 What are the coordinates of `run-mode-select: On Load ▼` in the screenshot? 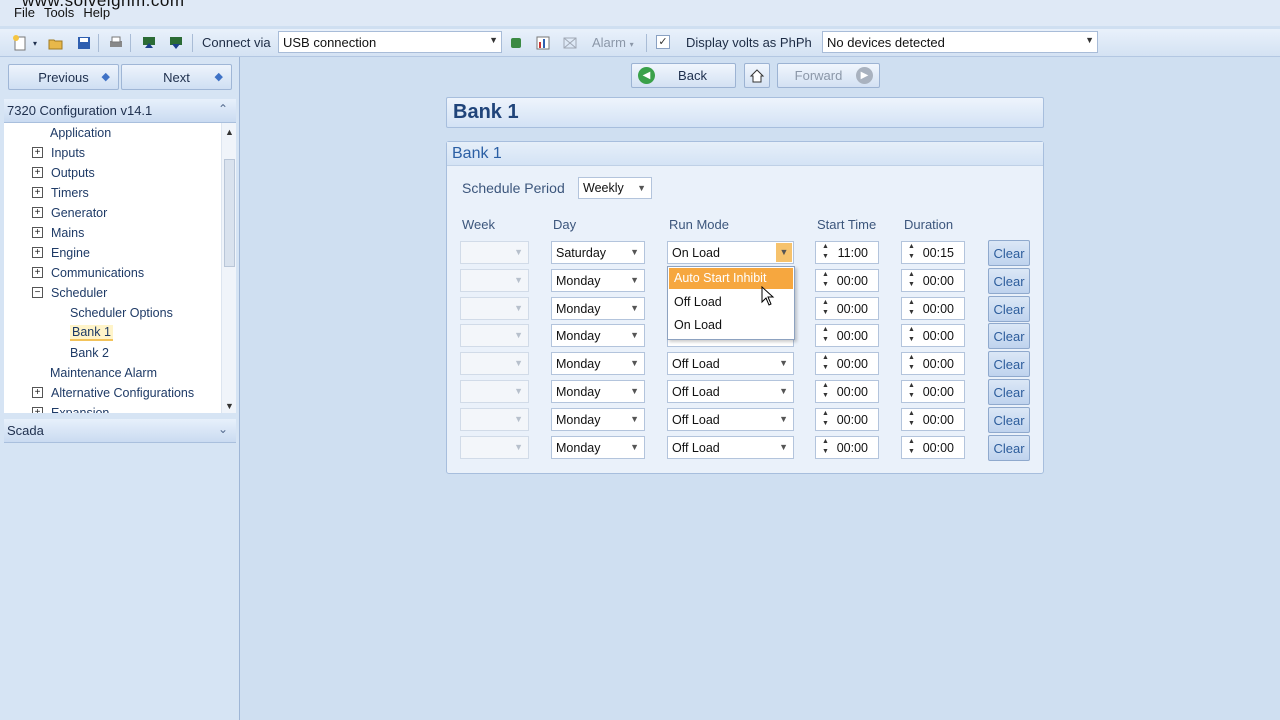 It's located at (730, 252).